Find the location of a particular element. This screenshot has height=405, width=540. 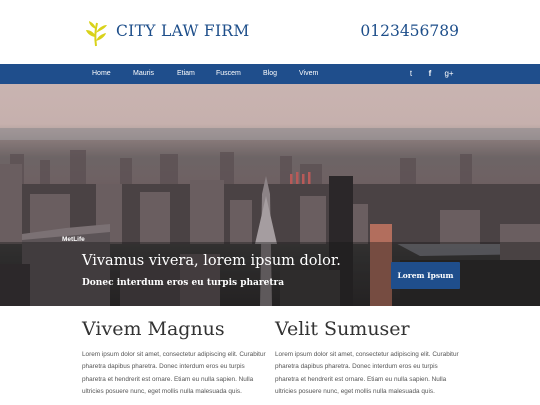

googleplus-icon: g+ is located at coordinates (449, 74).